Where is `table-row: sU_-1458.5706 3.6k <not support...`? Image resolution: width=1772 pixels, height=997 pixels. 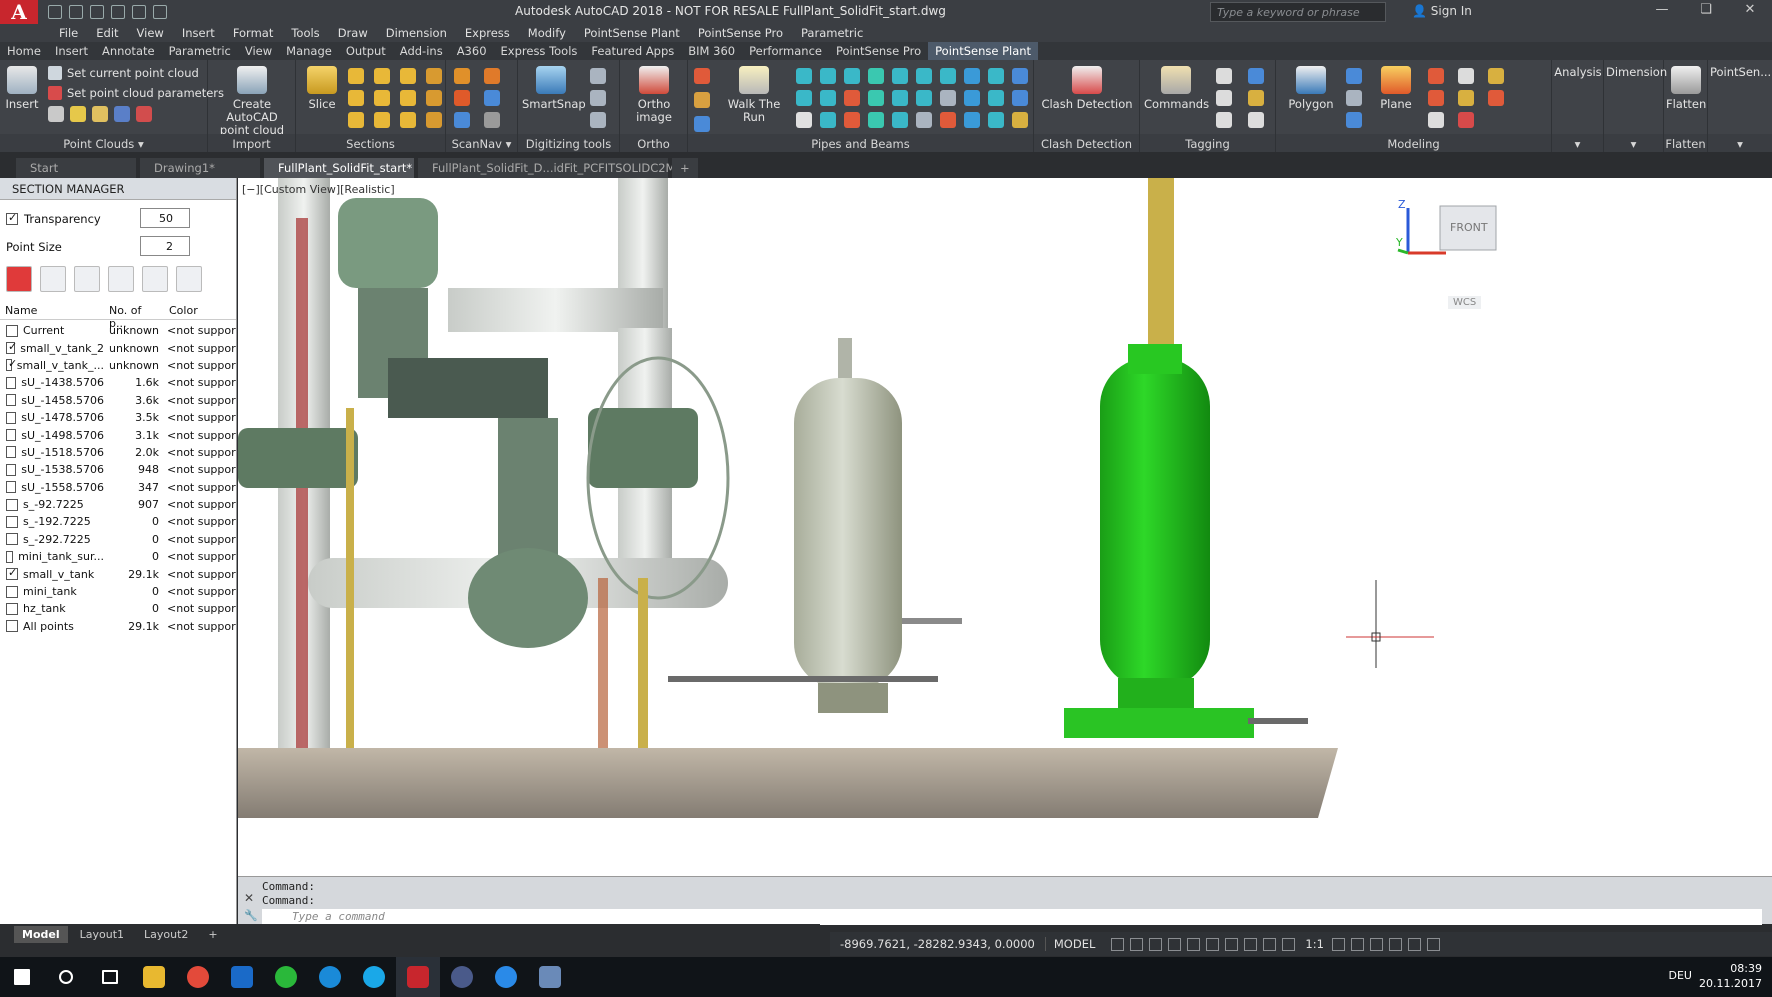
table-row: sU_-1458.5706 3.6k <not support... is located at coordinates (118, 400).